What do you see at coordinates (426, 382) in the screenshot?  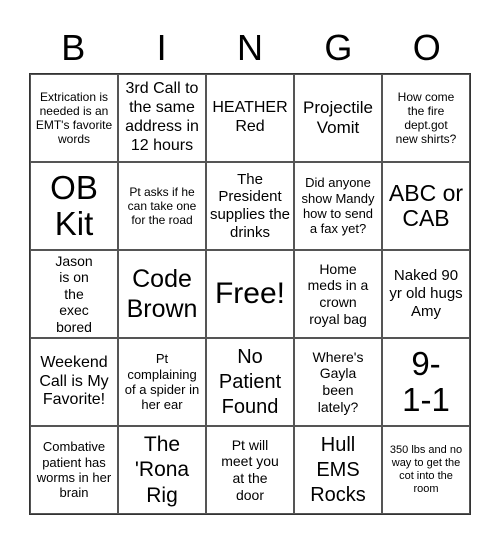 I see `bingo-cell: 9-1-1` at bounding box center [426, 382].